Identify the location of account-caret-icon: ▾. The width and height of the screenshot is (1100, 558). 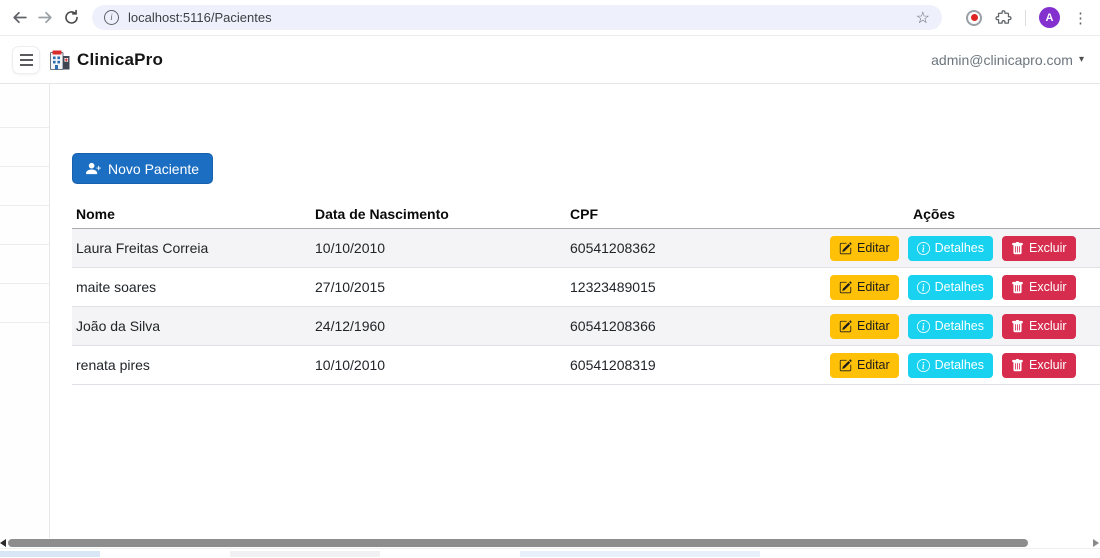
(1081, 59).